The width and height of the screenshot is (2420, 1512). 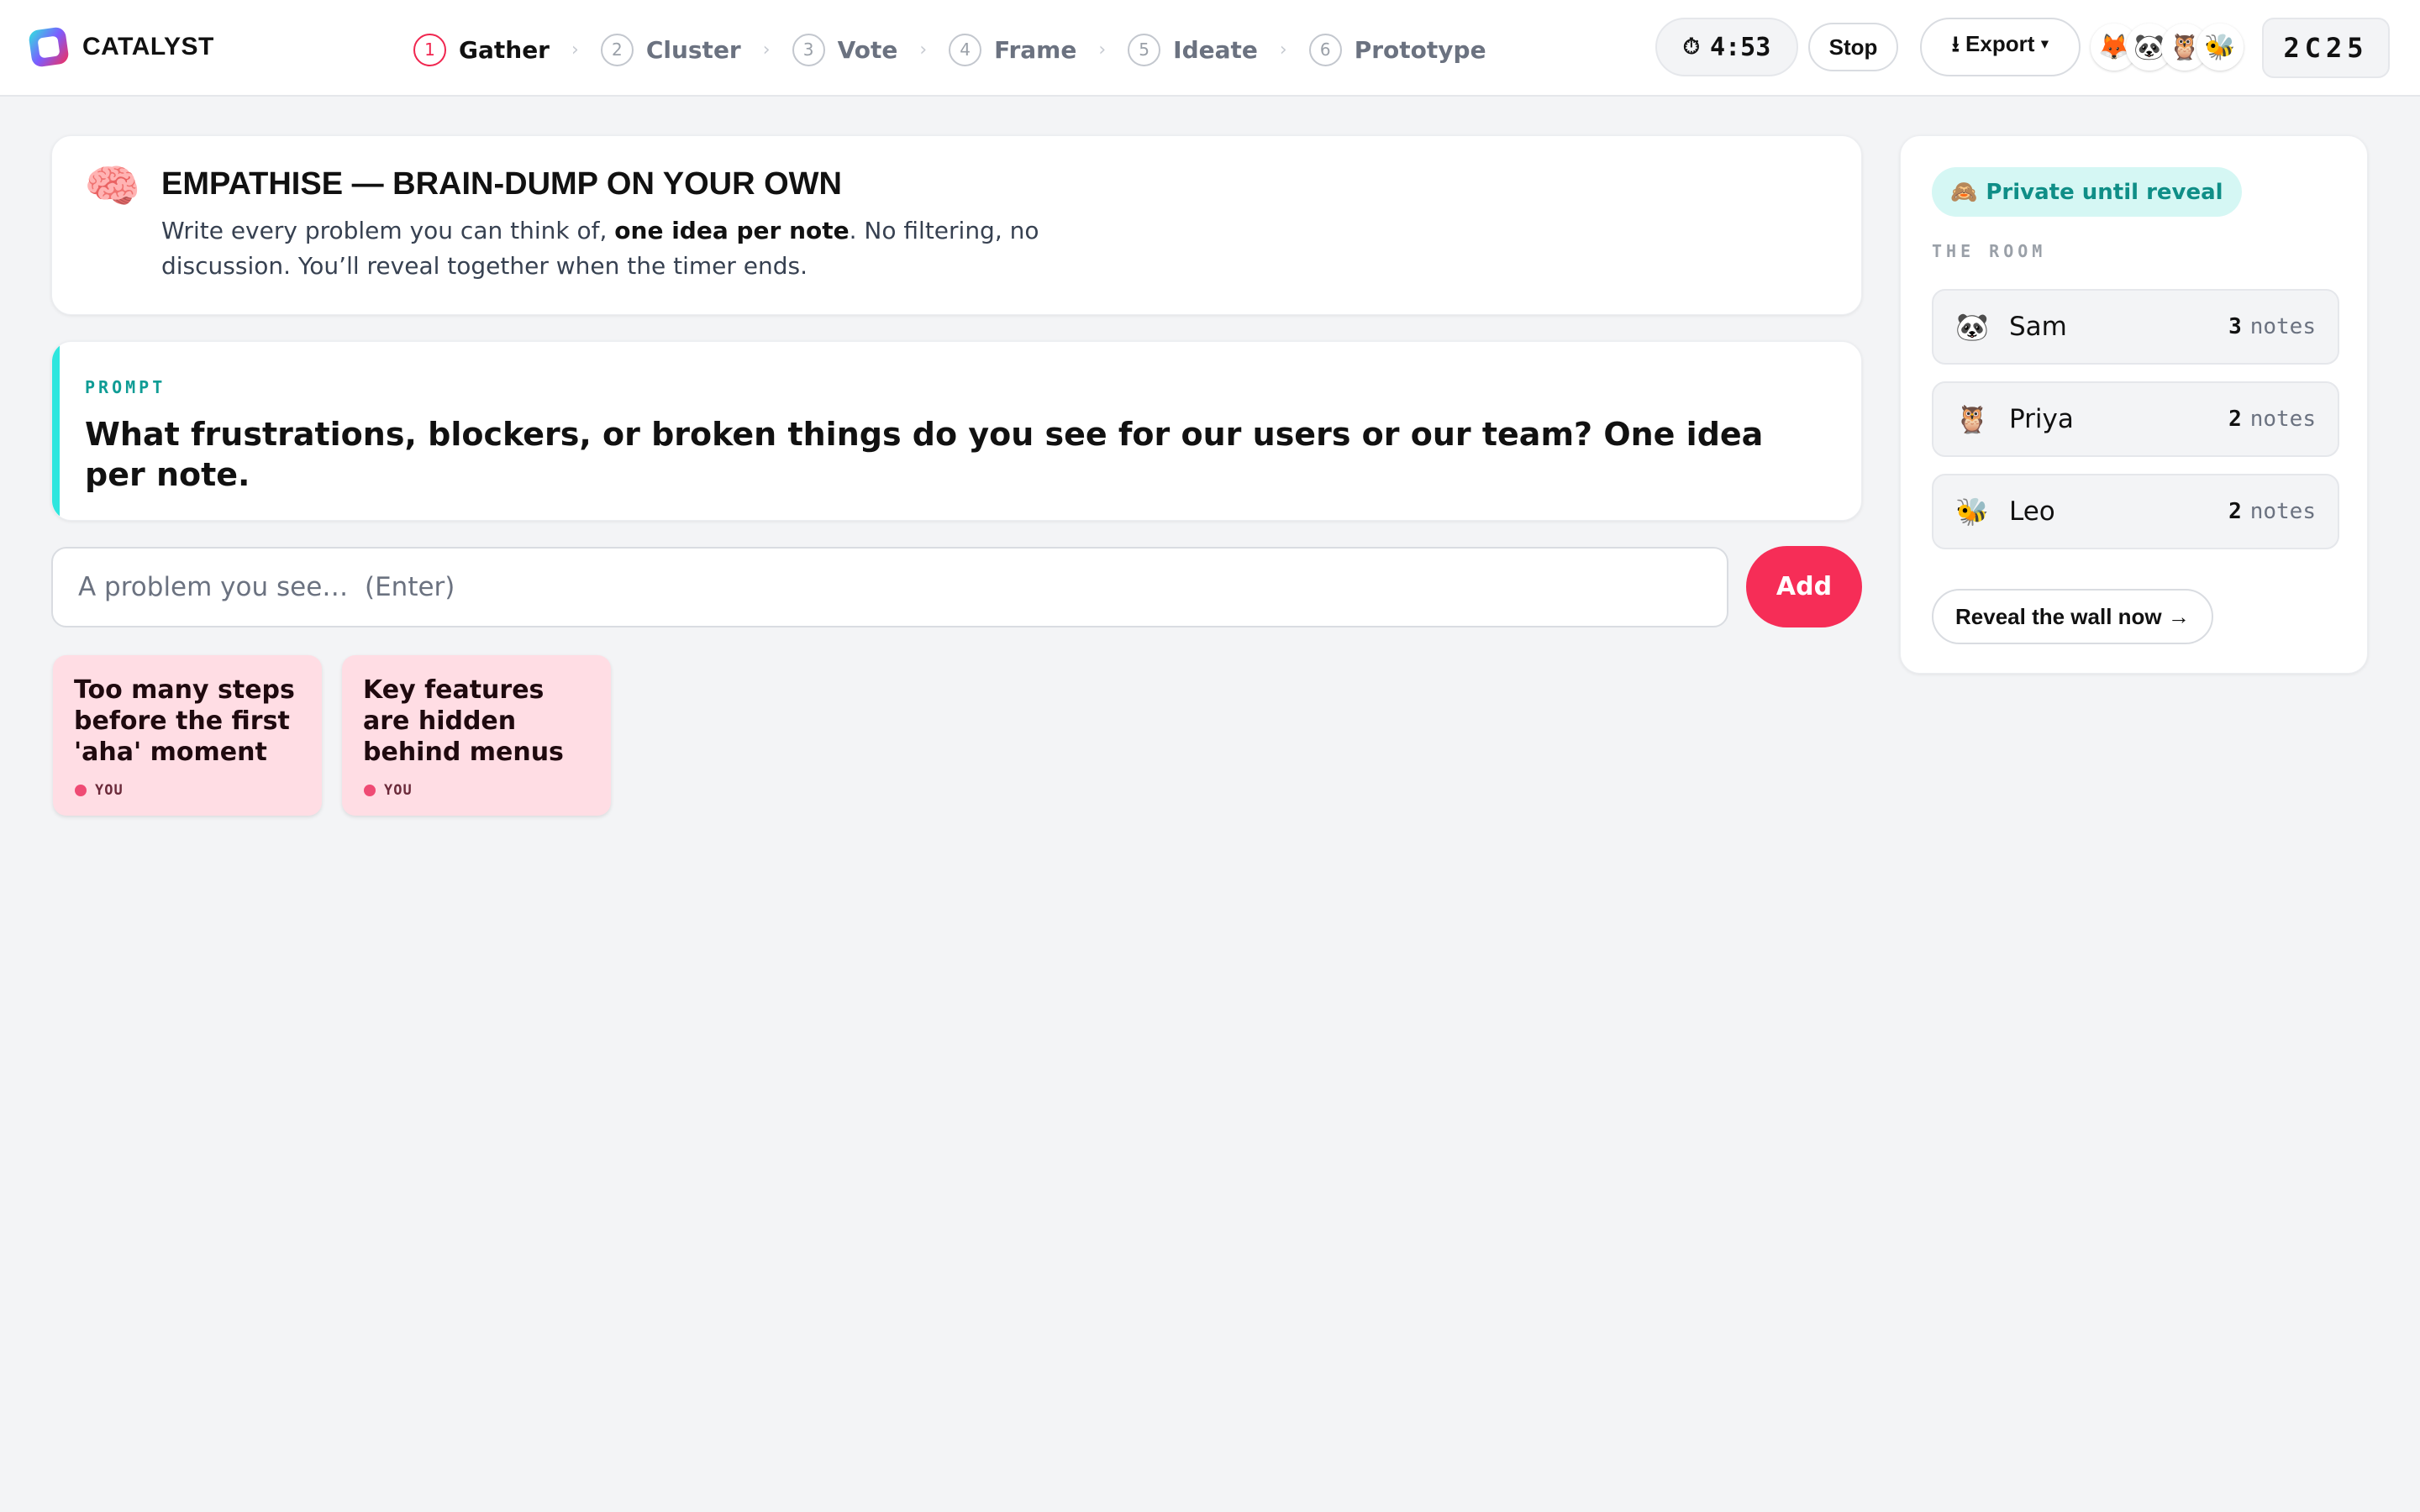 What do you see at coordinates (732, 230) in the screenshot?
I see `phase-desc-bold: one idea per note` at bounding box center [732, 230].